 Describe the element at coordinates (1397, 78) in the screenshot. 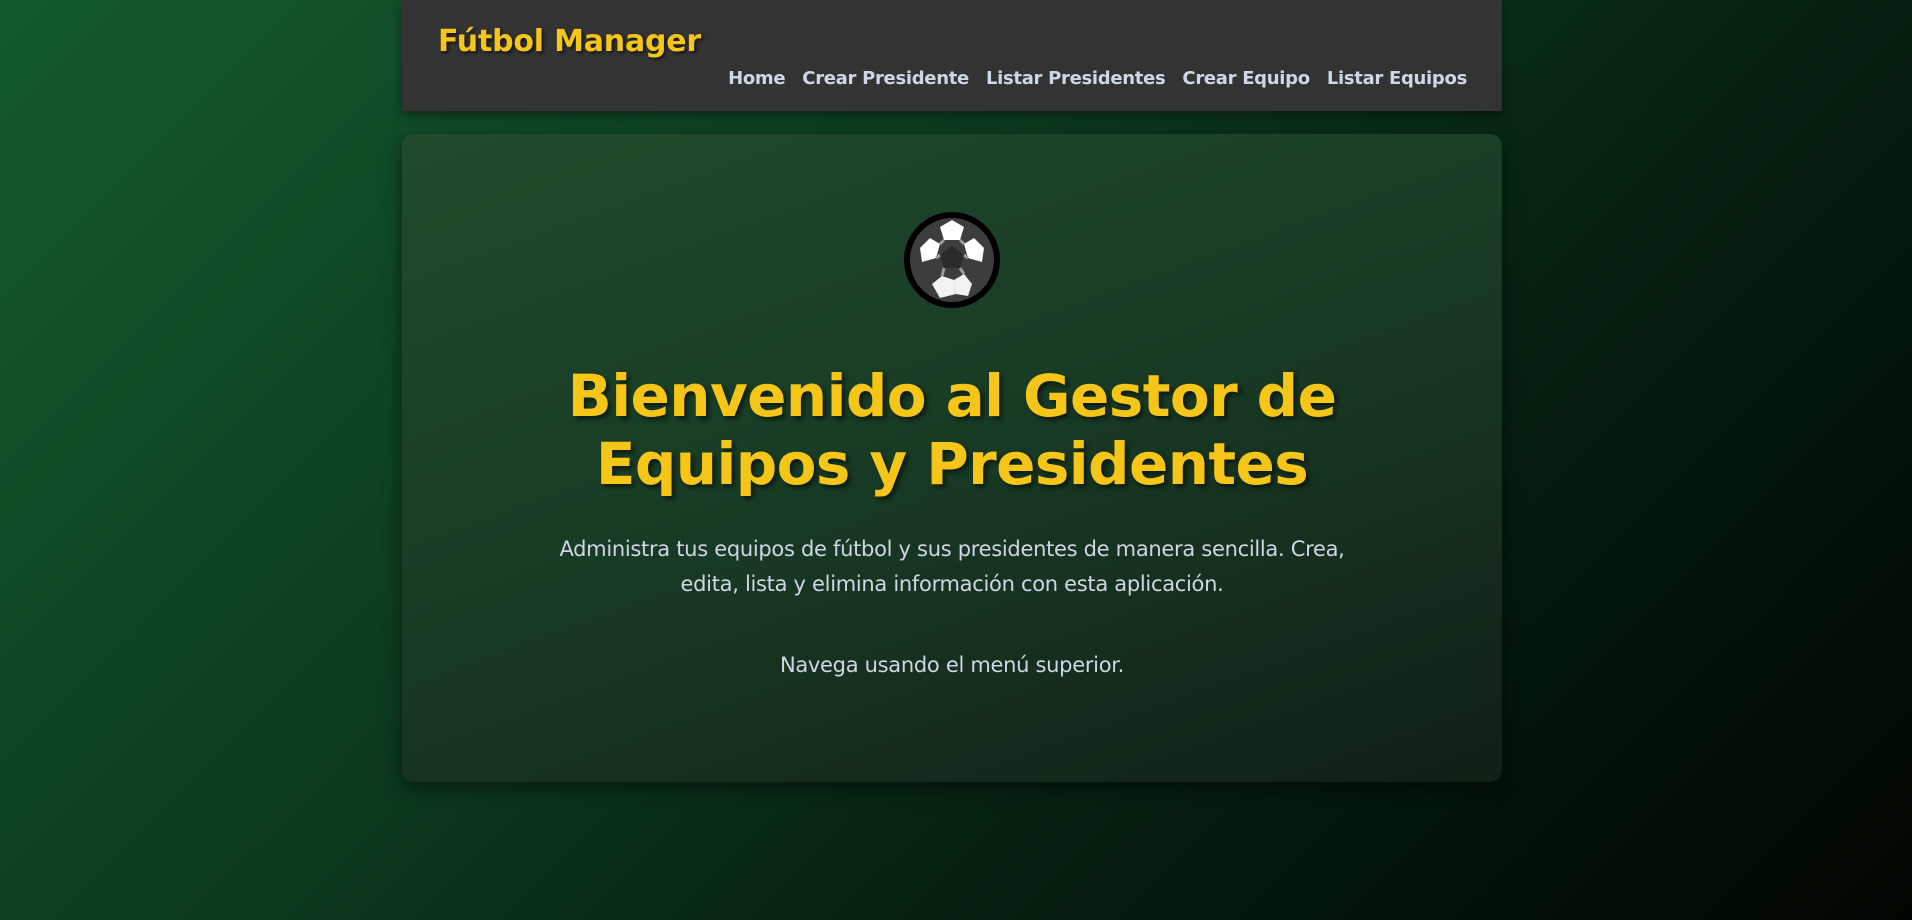

I see `nav-link-listar-equipos: Listar Equipos` at that location.